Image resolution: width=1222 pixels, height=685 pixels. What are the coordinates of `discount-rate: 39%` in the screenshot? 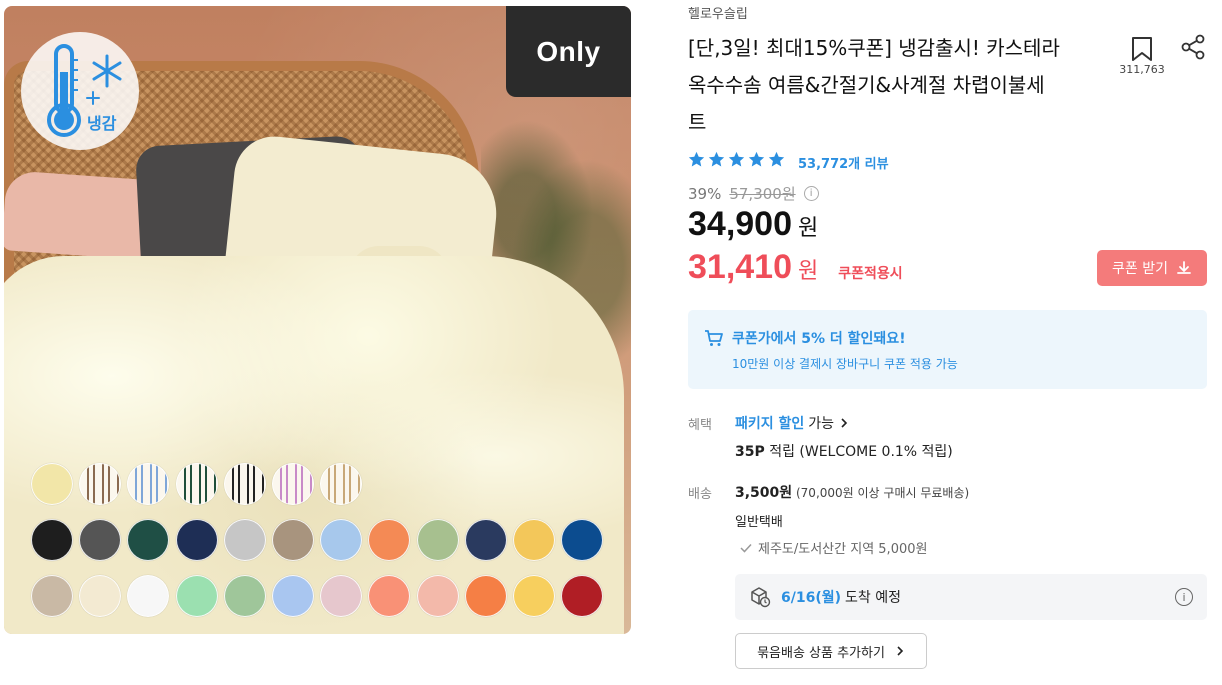 It's located at (705, 193).